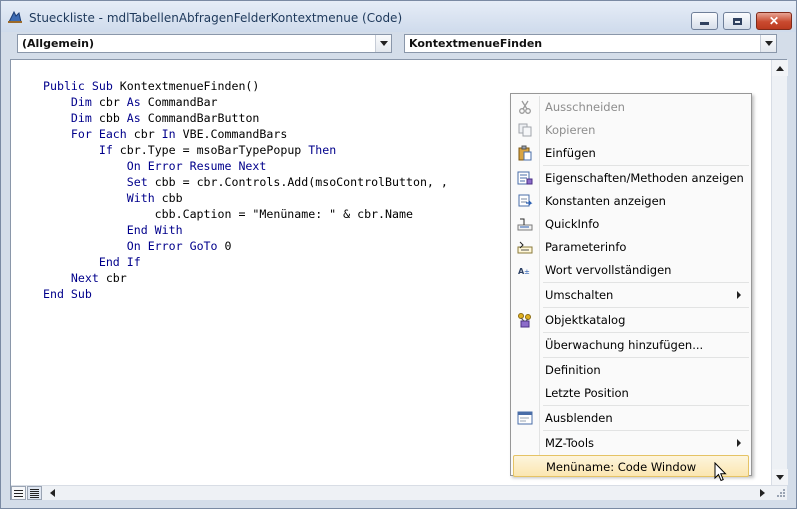  What do you see at coordinates (67, 294) in the screenshot?
I see `code-line: End Sub` at bounding box center [67, 294].